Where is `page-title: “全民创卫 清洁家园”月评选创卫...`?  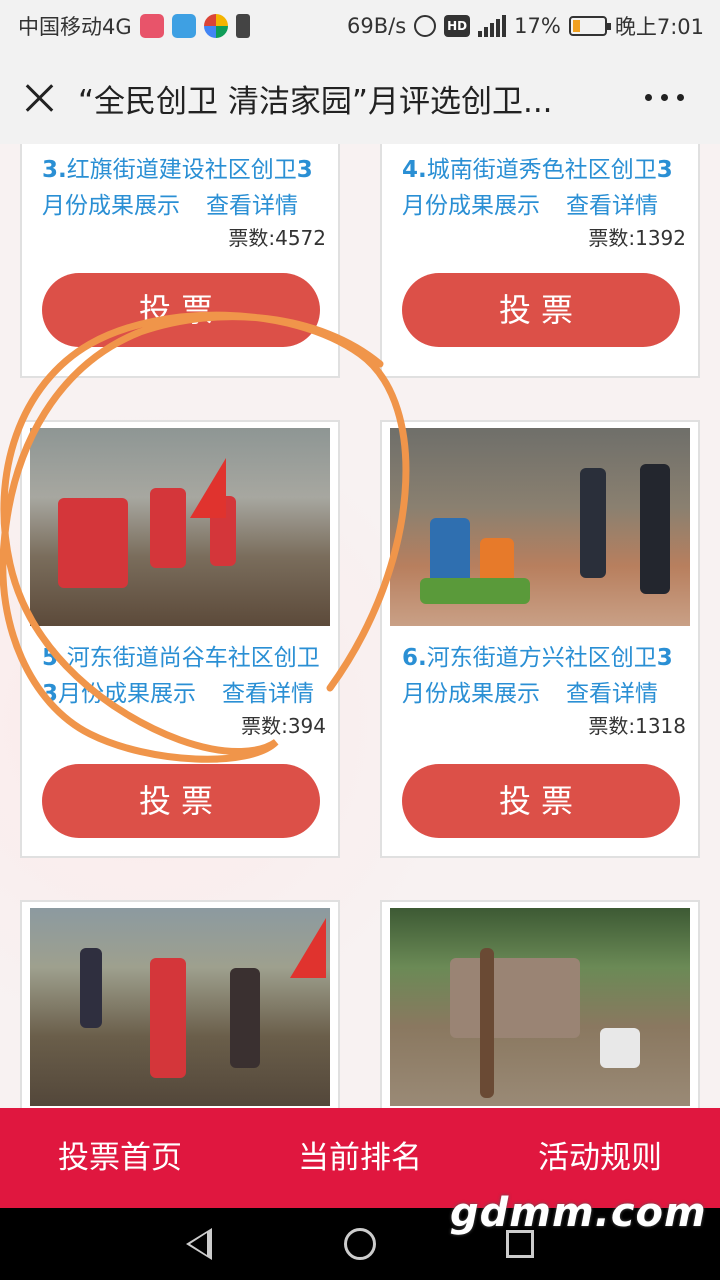 page-title: “全民创卫 清洁家园”月评选创卫... is located at coordinates (315, 102).